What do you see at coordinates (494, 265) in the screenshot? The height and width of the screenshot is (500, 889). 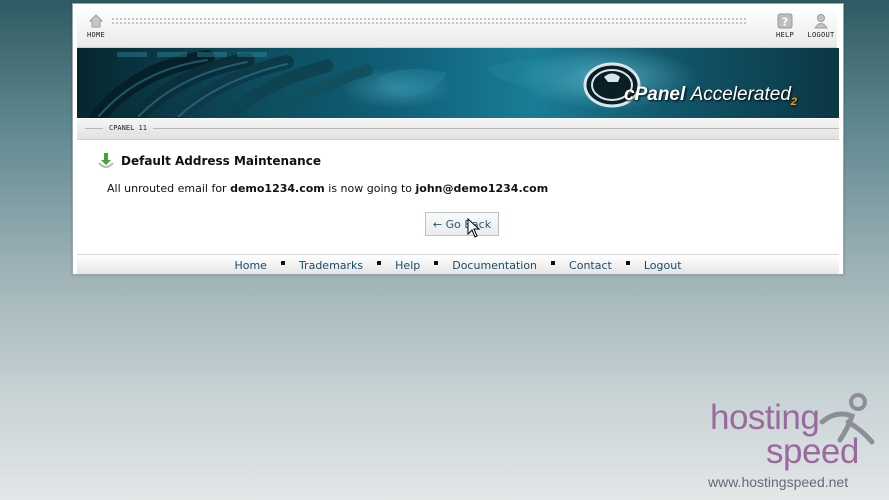 I see `footer-link-documentation: Documentation` at bounding box center [494, 265].